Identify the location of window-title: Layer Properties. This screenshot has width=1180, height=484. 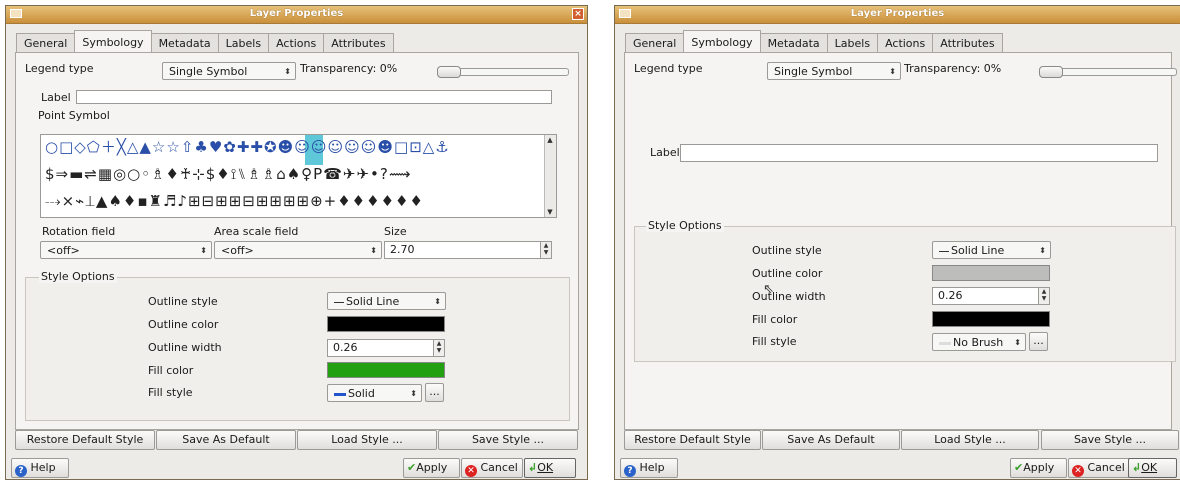
(897, 13).